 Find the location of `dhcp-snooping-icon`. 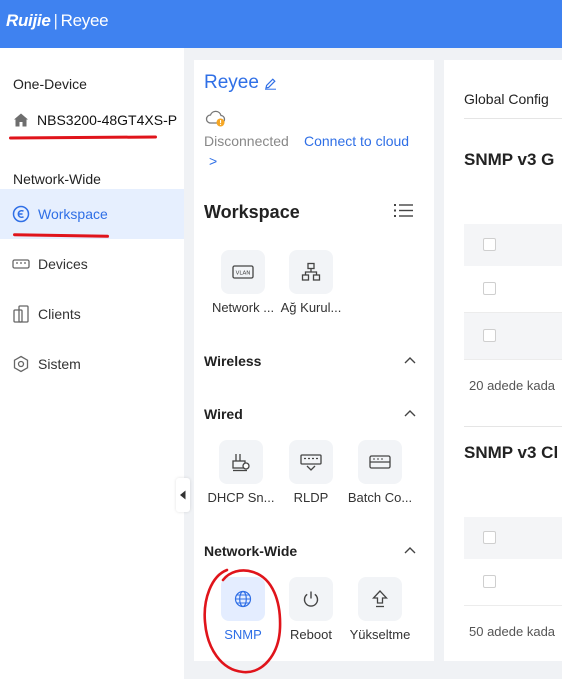

dhcp-snooping-icon is located at coordinates (241, 463).